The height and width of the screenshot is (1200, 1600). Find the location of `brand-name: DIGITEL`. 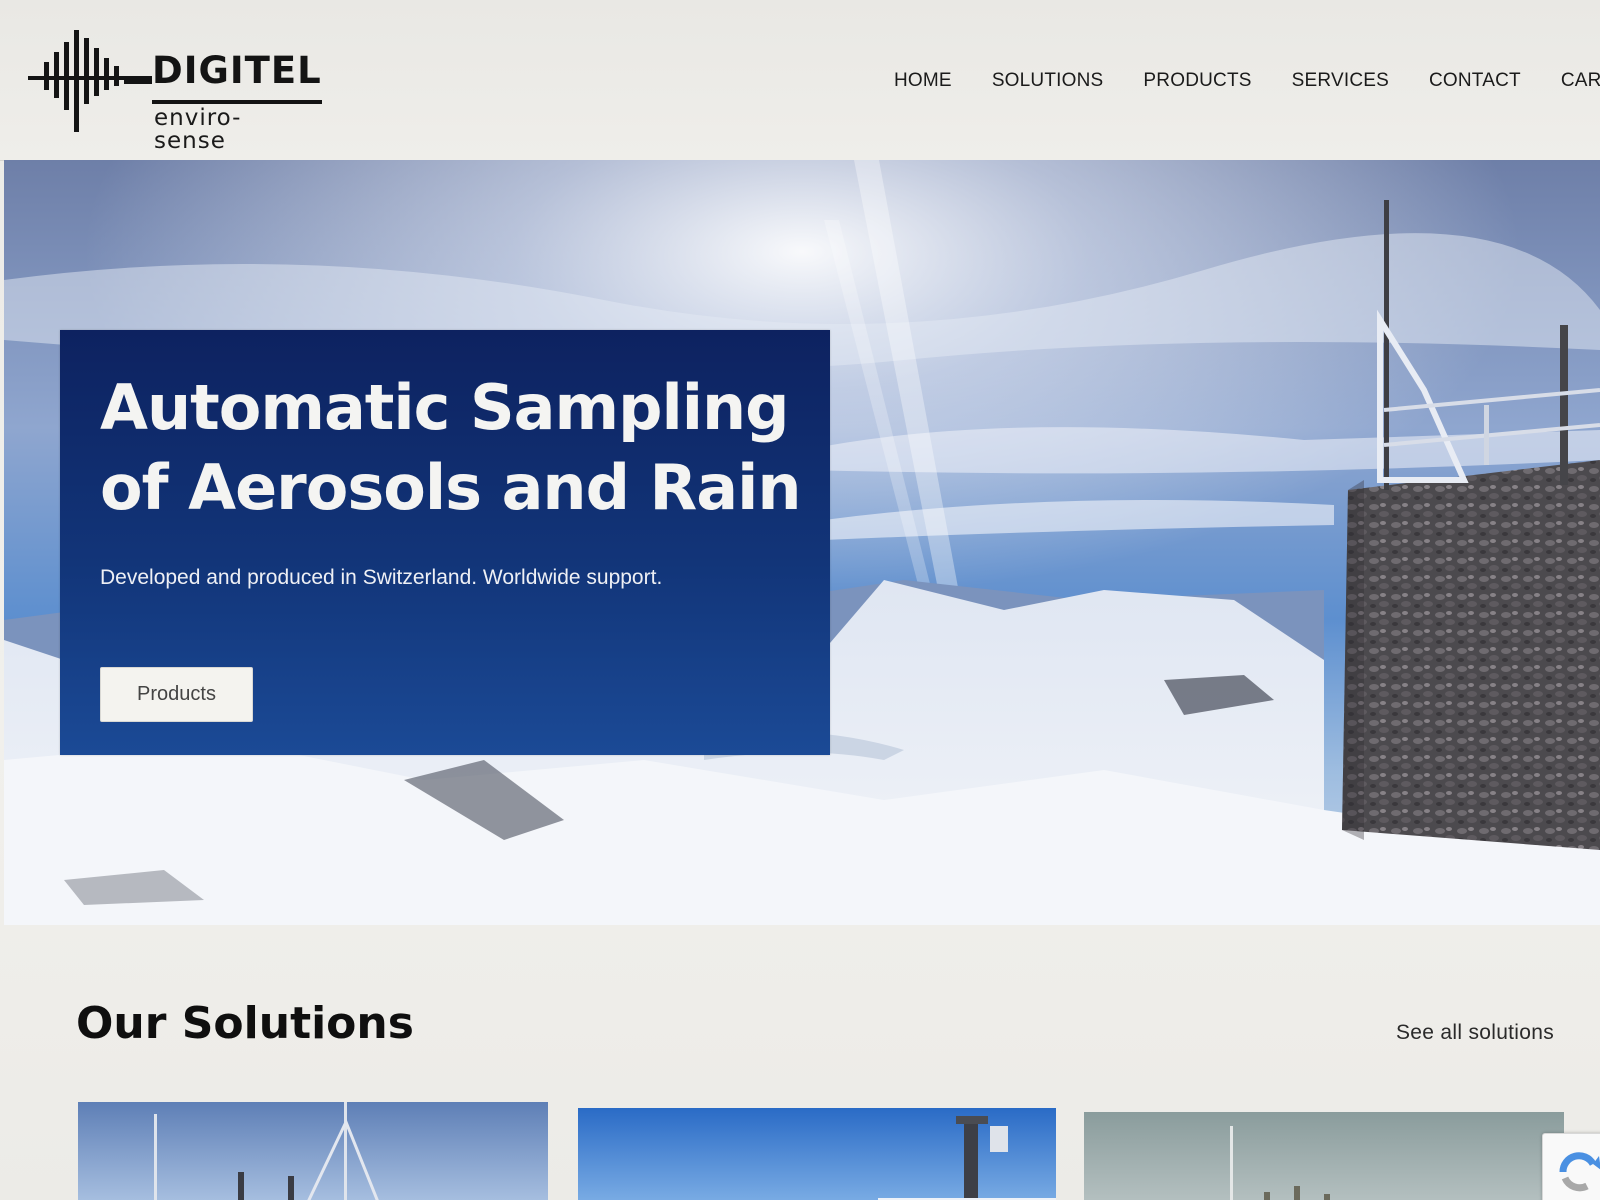

brand-name: DIGITEL is located at coordinates (237, 70).